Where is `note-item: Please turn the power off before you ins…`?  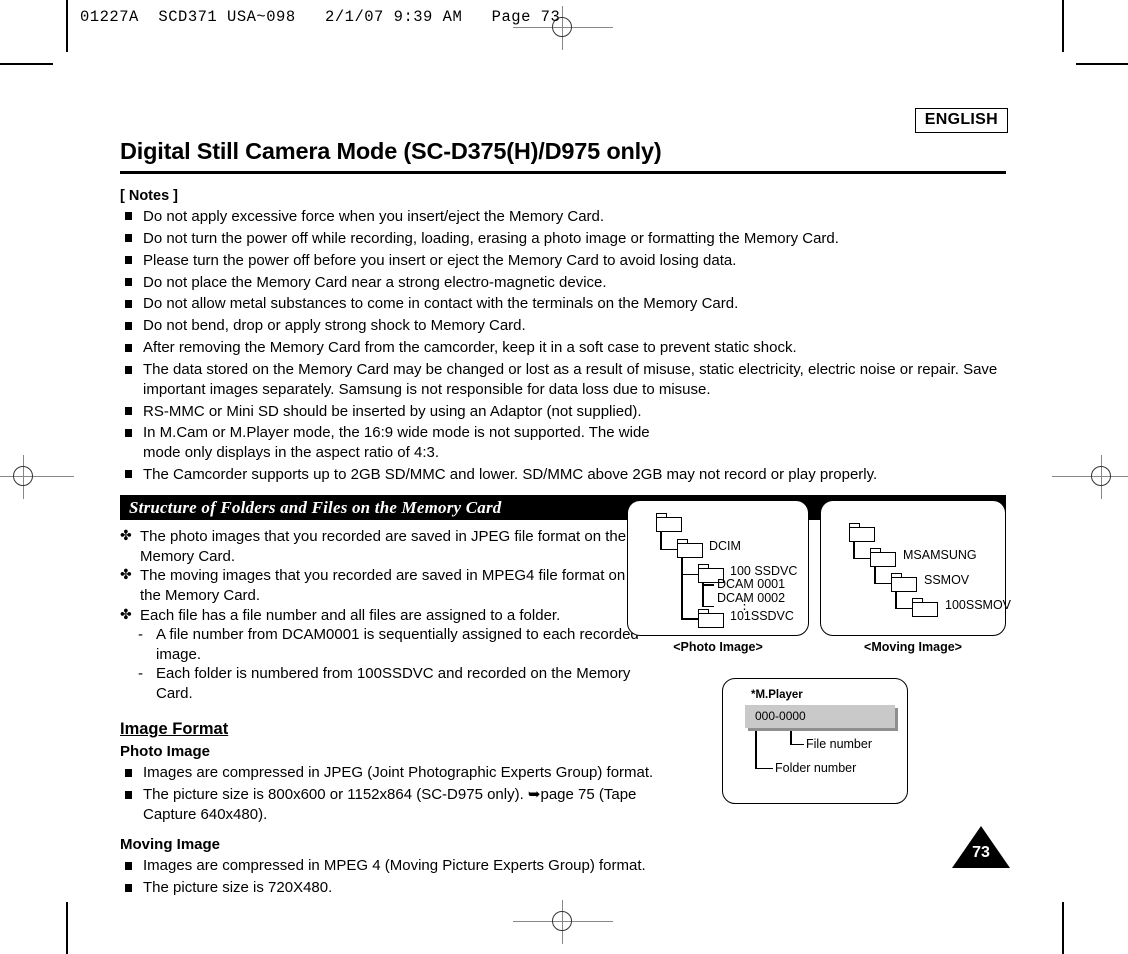 note-item: Please turn the power off before you ins… is located at coordinates (564, 260).